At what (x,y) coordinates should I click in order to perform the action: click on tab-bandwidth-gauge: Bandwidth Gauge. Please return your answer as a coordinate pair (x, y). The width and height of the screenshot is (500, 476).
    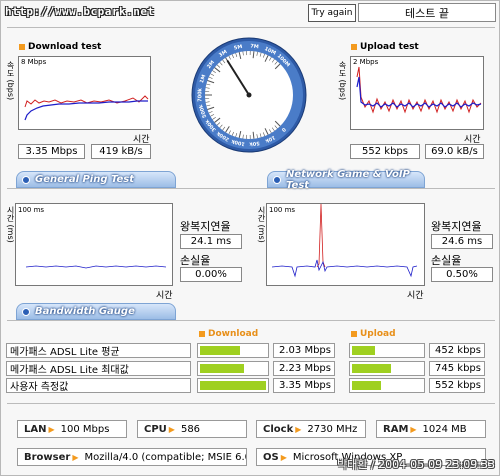
    Looking at the image, I should click on (96, 311).